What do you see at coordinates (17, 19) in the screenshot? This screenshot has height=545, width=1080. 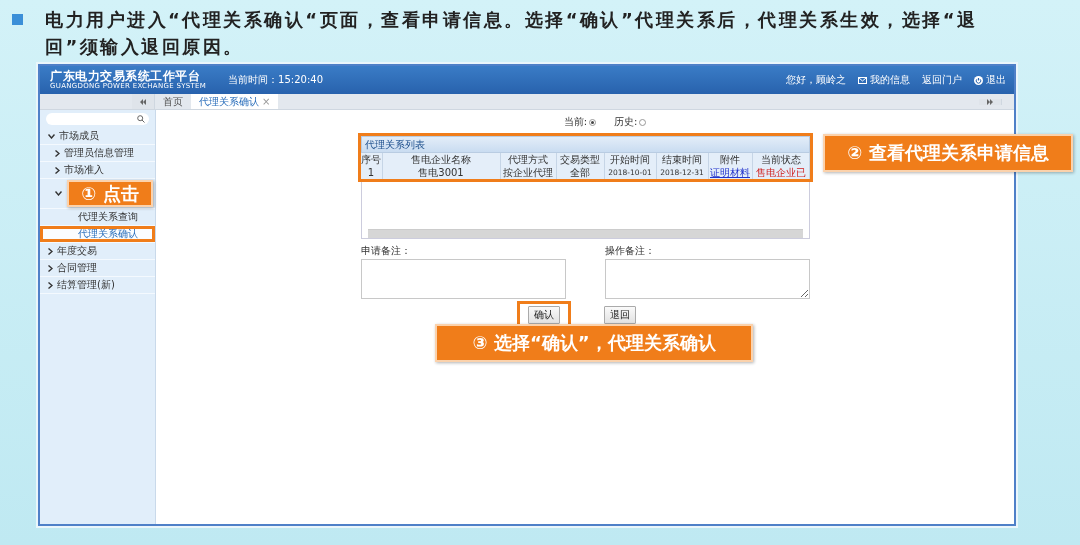 I see `bullet-icon` at bounding box center [17, 19].